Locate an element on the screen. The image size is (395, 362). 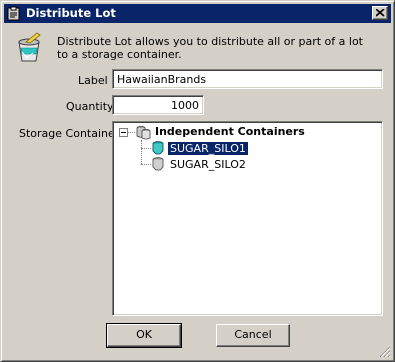
tree-item-sugar-silo2: SUGAR_SILO2 is located at coordinates (208, 164).